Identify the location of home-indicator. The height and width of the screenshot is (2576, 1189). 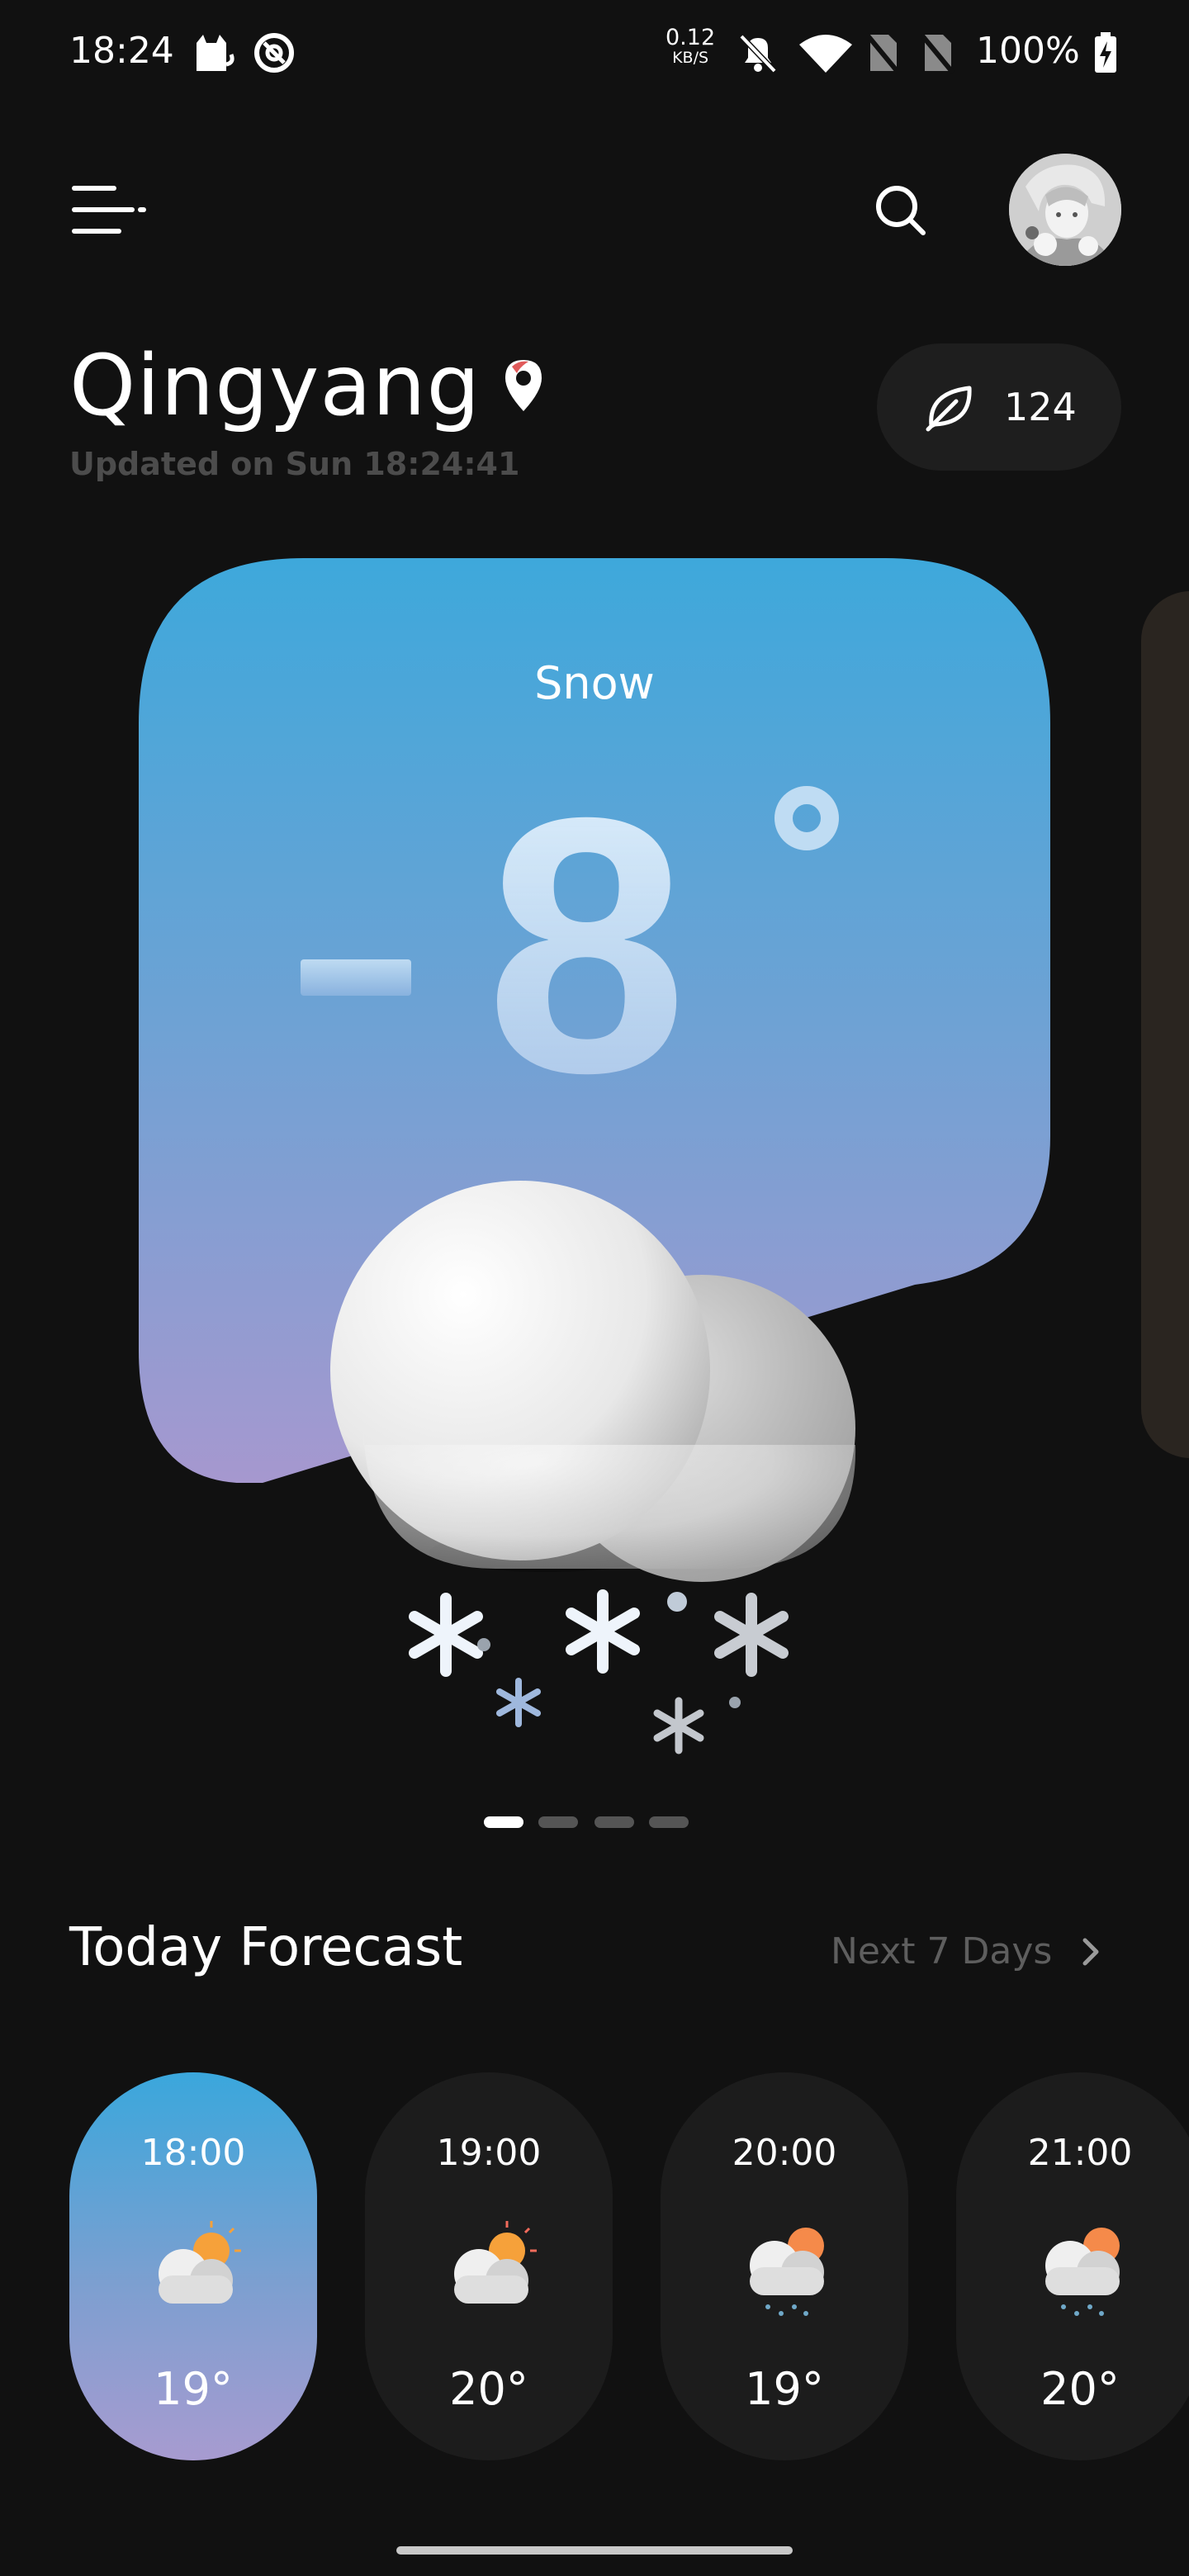
(594, 2550).